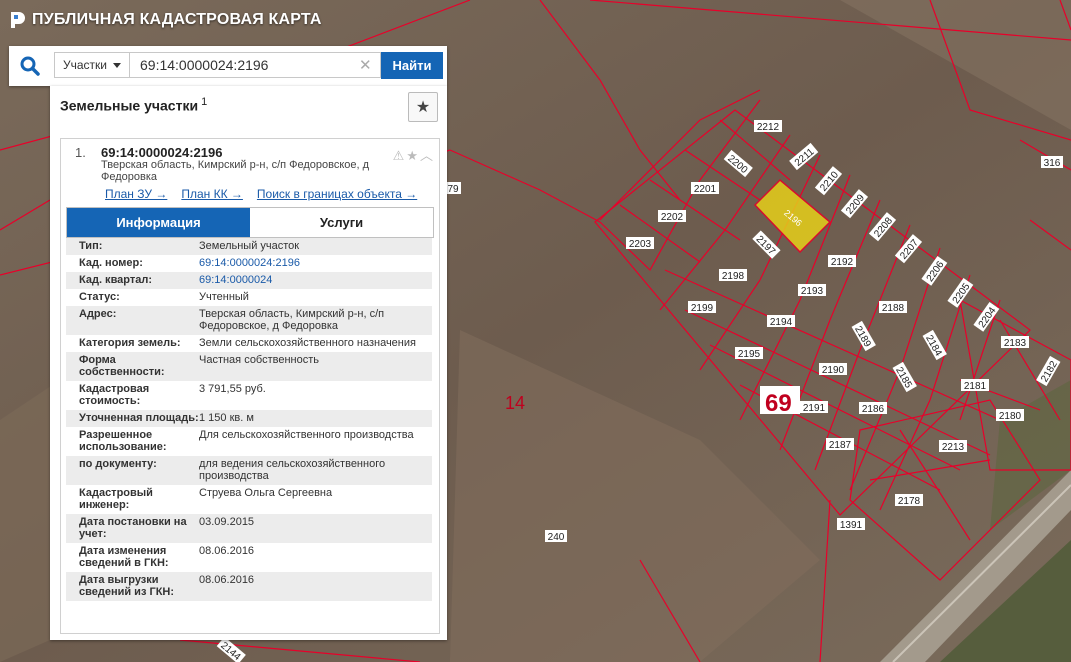 The width and height of the screenshot is (1071, 662). Describe the element at coordinates (556, 537) in the screenshot. I see `parcel-label: 240` at that location.